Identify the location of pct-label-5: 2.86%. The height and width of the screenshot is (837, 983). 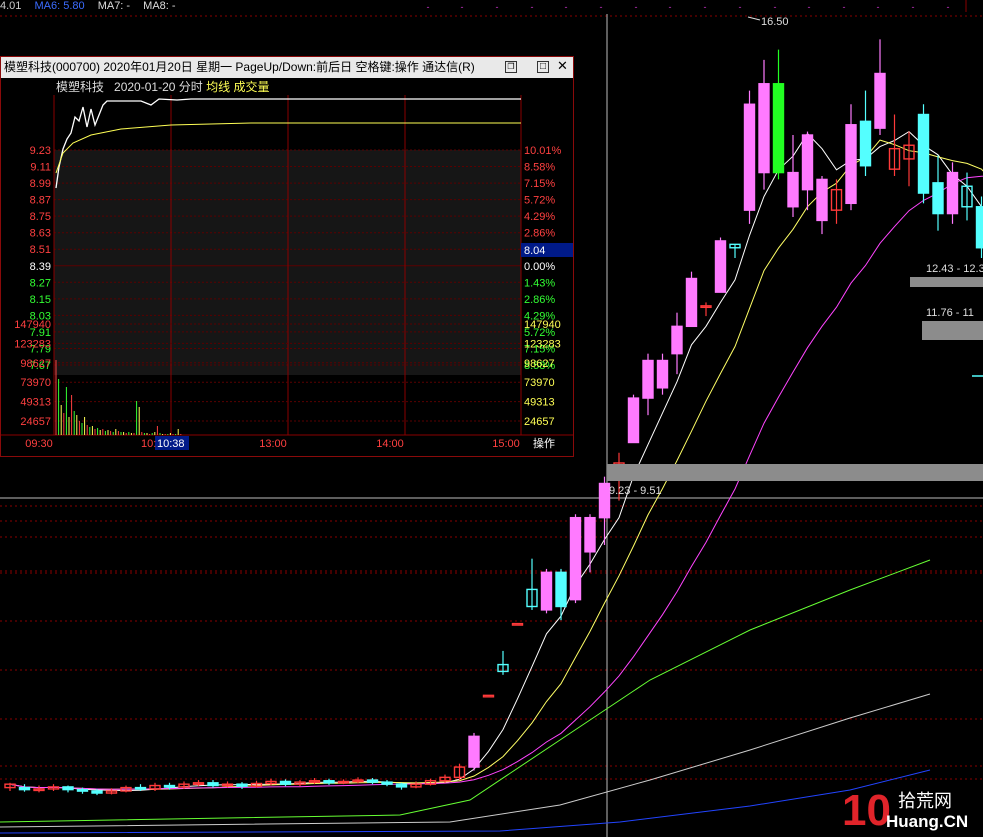
(539, 234).